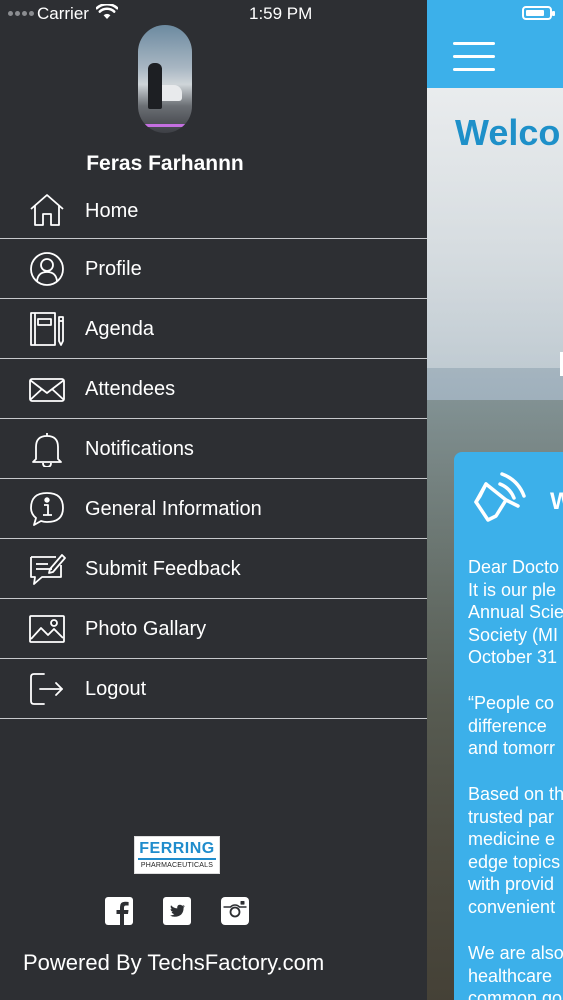 Image resolution: width=563 pixels, height=1000 pixels. Describe the element at coordinates (538, 13) in the screenshot. I see `battery-icon` at that location.